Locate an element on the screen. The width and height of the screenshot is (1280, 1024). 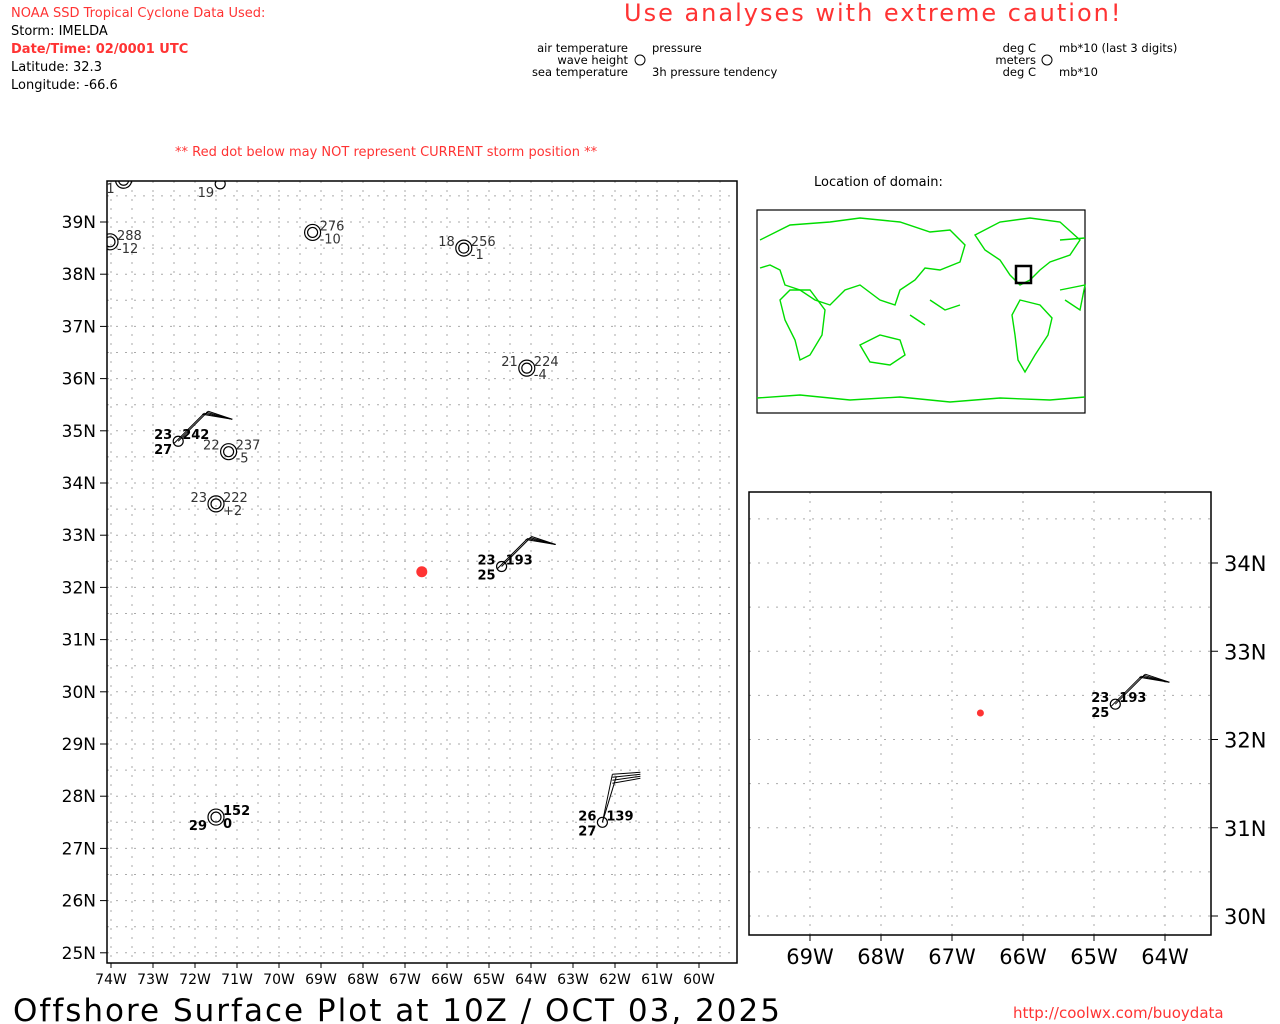
station-marker: 21 224-4 is located at coordinates (529, 369).